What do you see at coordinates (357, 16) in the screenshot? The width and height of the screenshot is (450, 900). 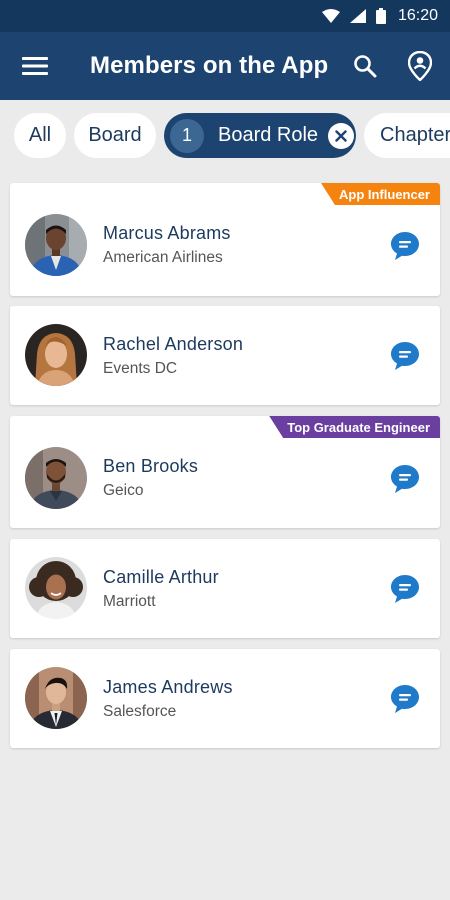 I see `signal-icon` at bounding box center [357, 16].